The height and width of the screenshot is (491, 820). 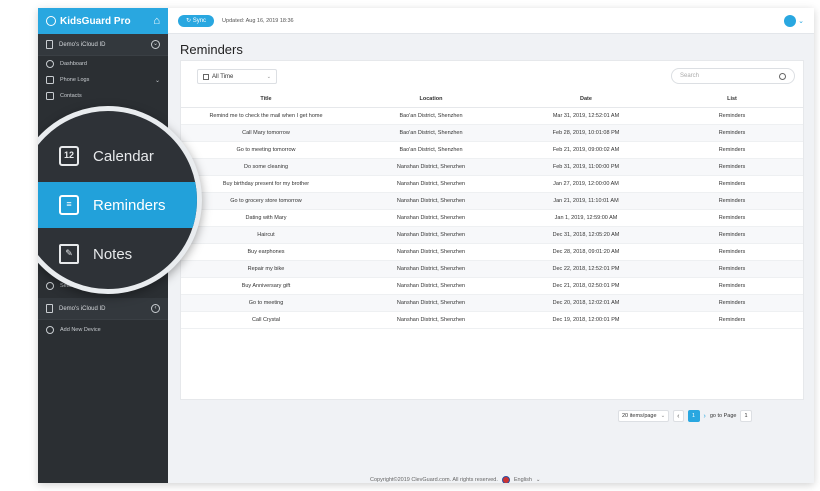 I want to click on cell-title: Buy earphones, so click(x=266, y=252).